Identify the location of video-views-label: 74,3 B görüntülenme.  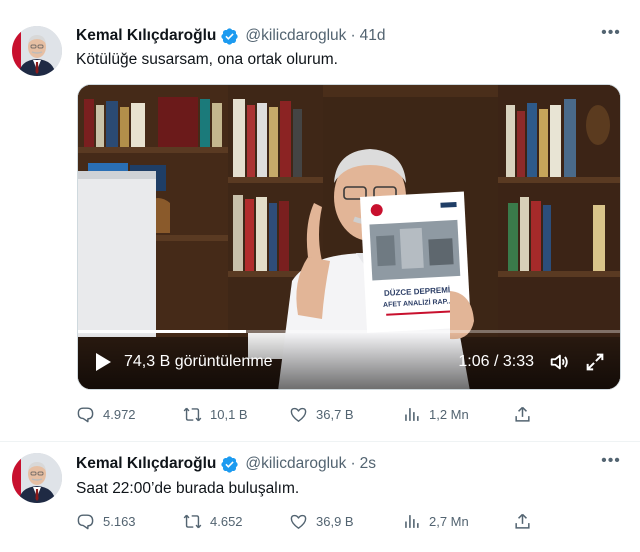
(198, 361).